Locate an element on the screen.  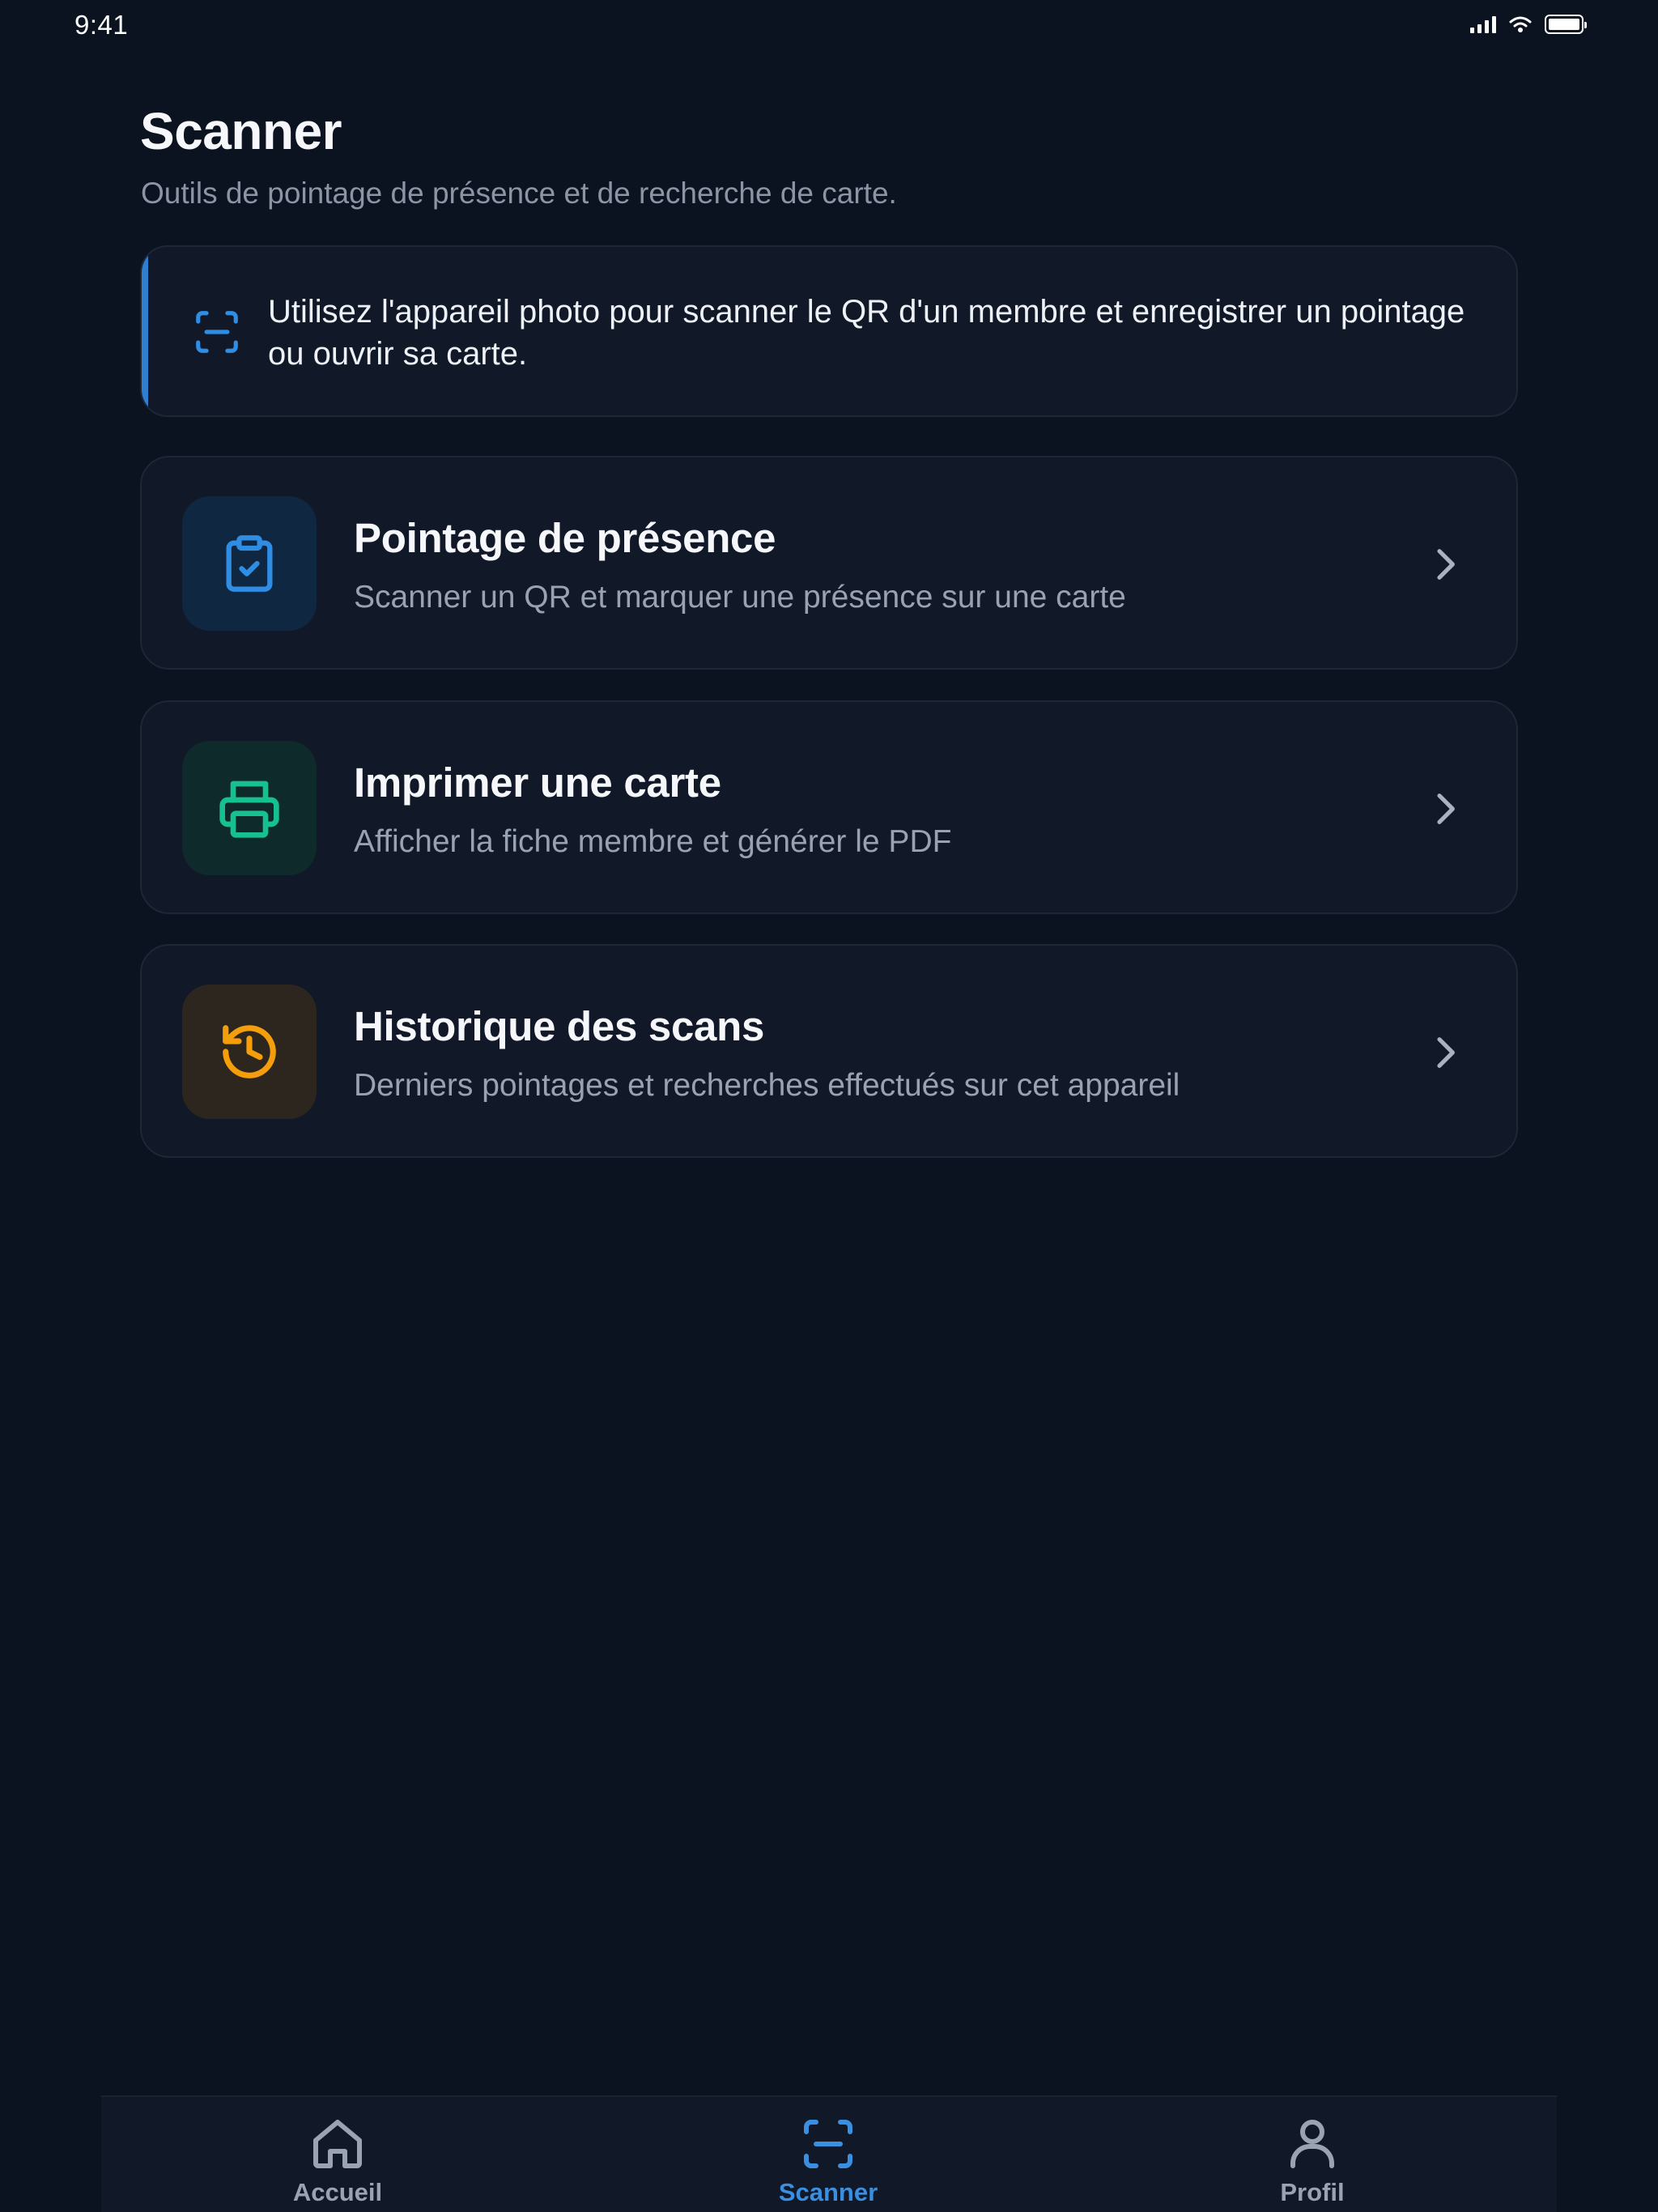
page-title: Scanner is located at coordinates (241, 131).